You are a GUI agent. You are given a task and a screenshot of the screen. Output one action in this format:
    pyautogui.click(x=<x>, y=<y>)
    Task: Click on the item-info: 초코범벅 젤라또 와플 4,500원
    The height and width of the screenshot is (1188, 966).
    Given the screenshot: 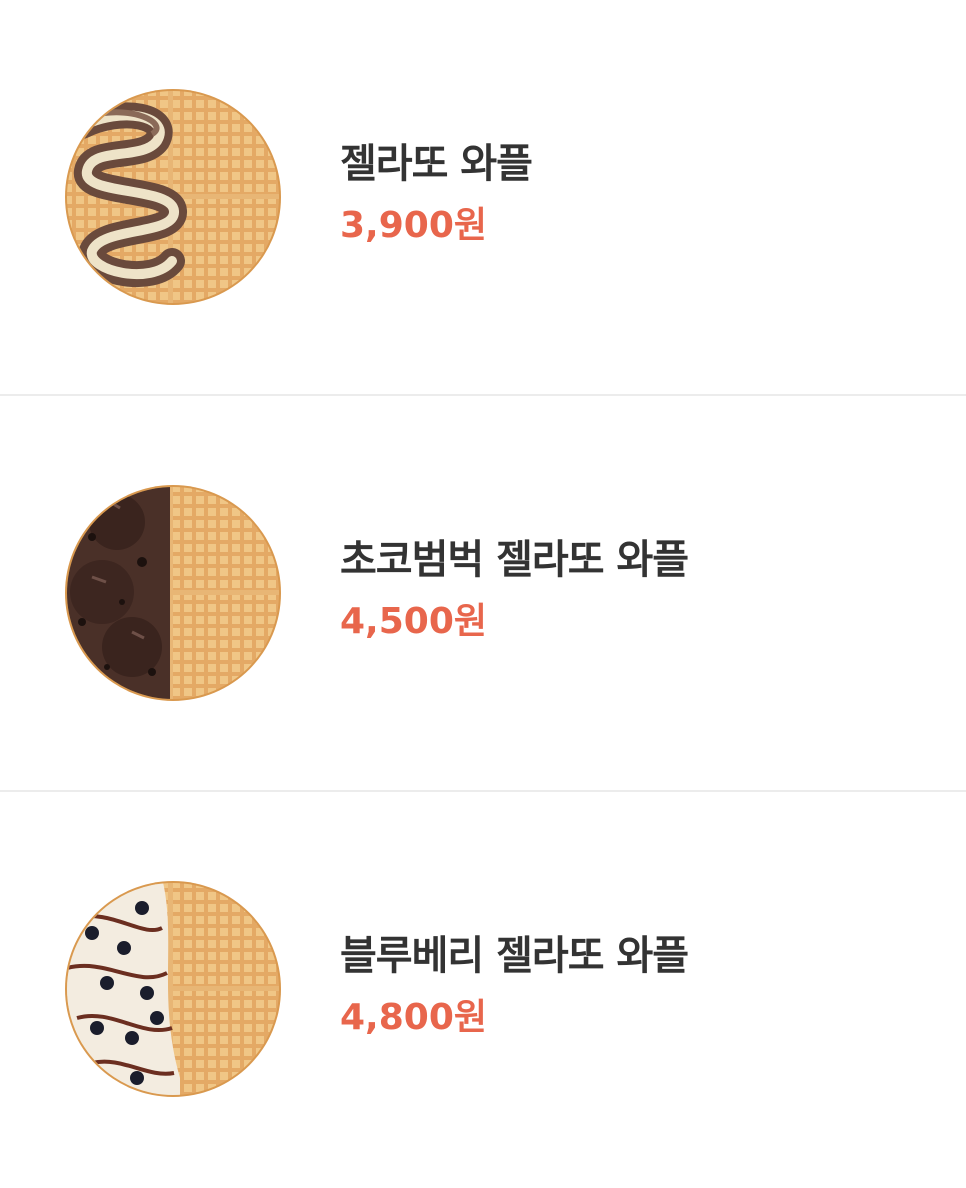 What is the action you would take?
    pyautogui.click(x=514, y=590)
    